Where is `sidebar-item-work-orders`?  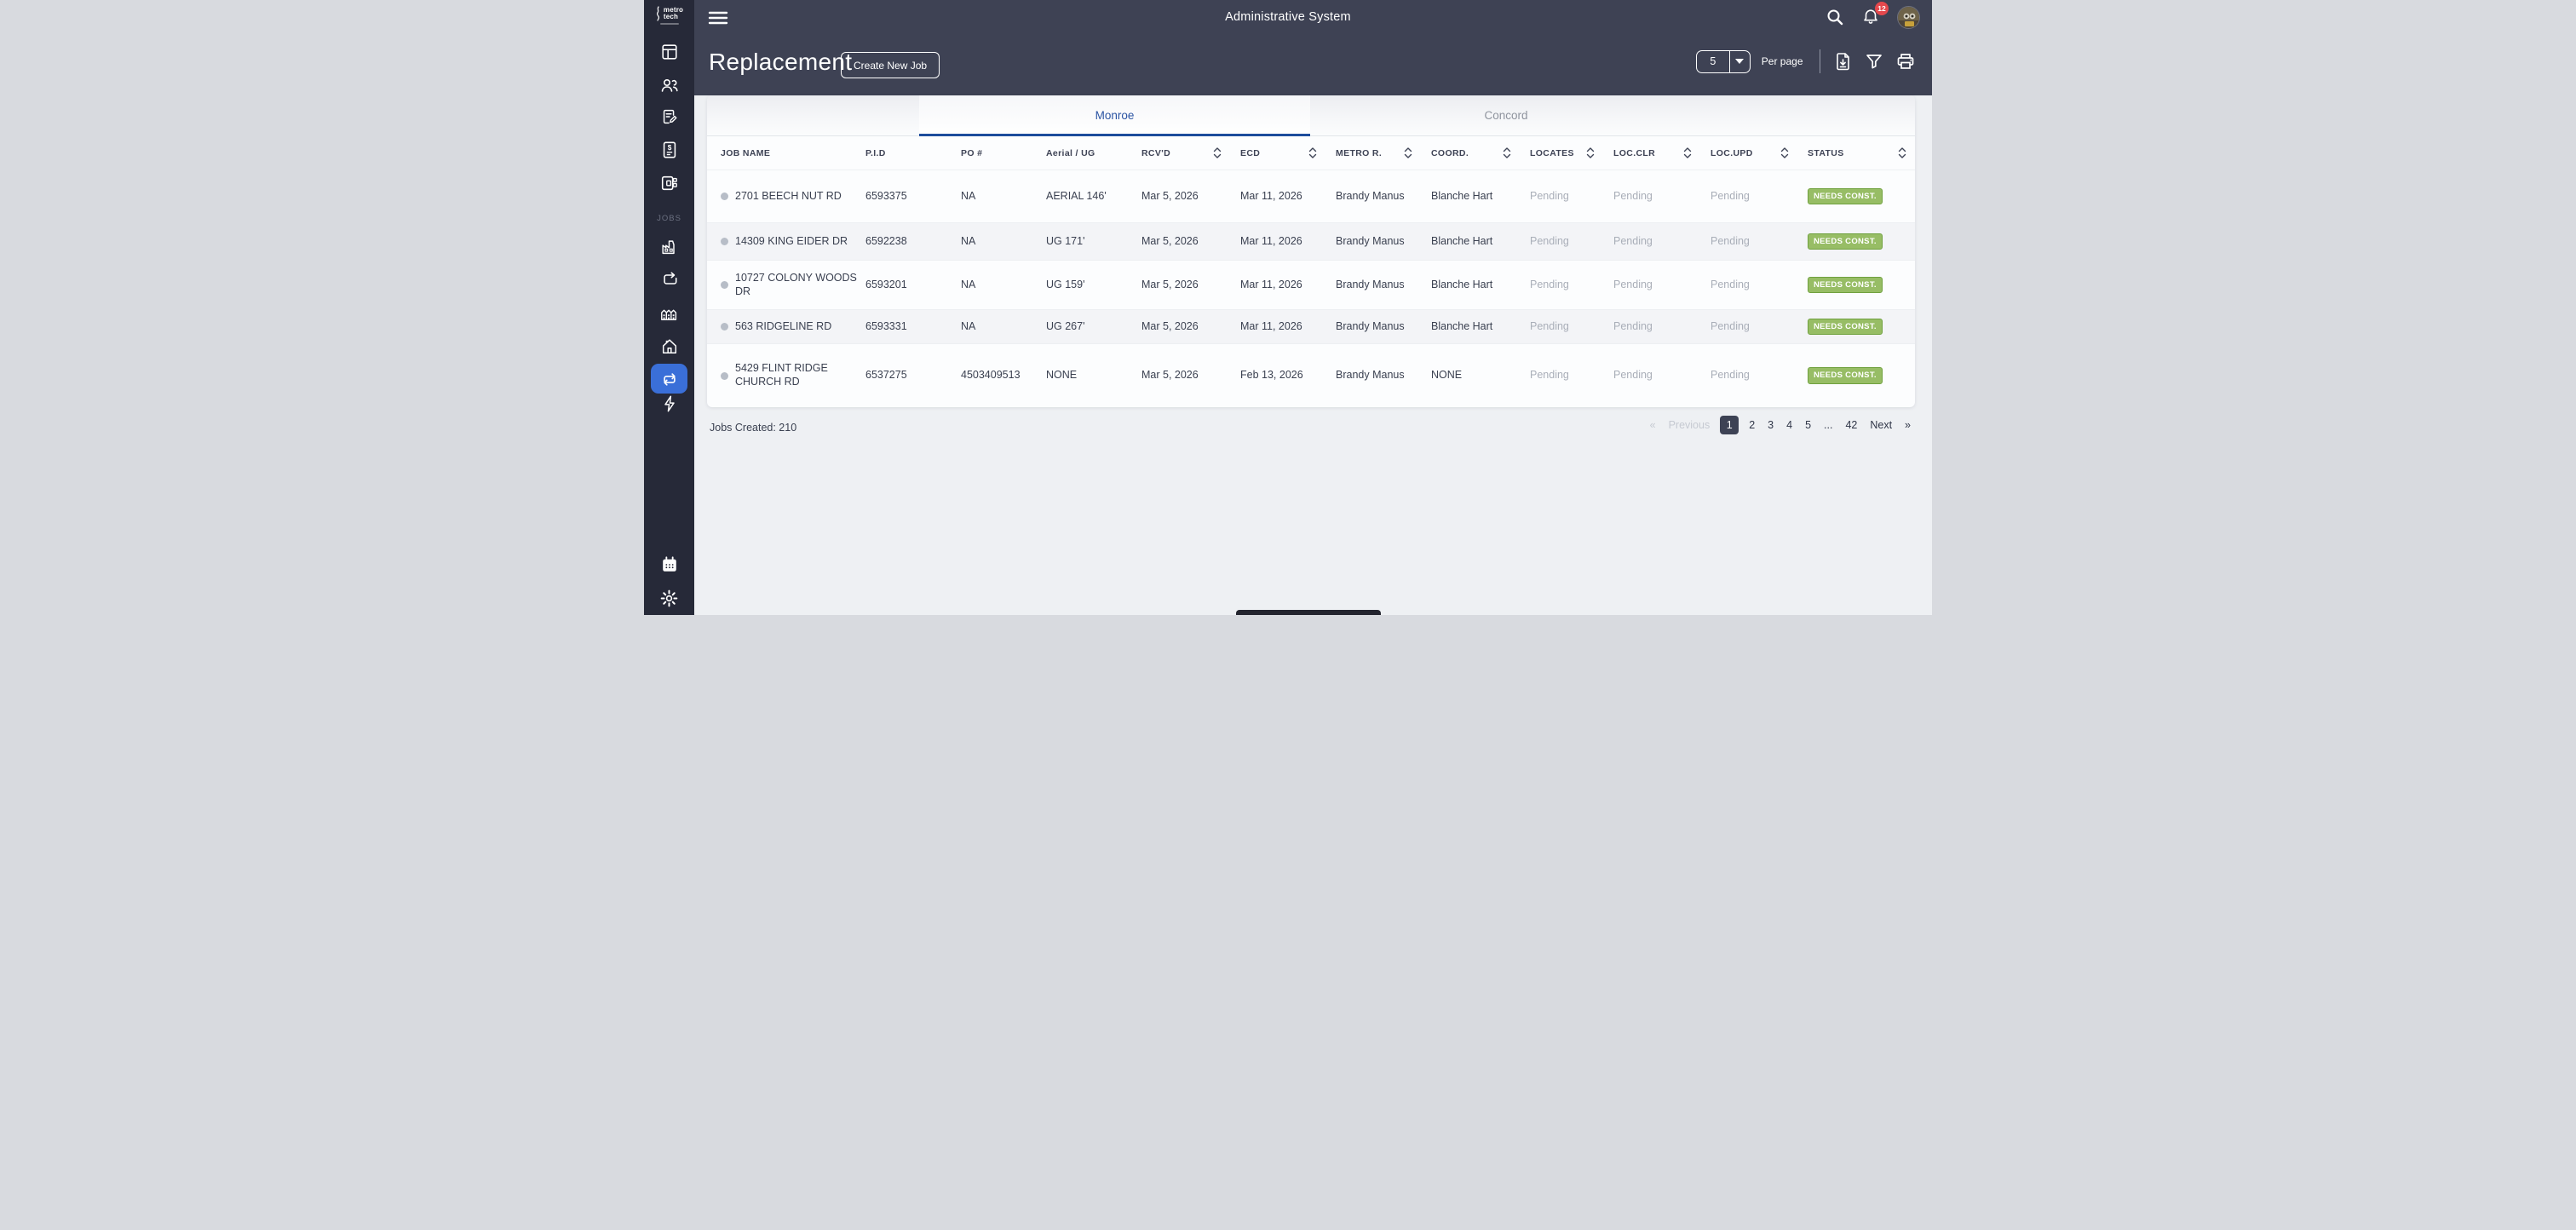
sidebar-item-work-orders is located at coordinates (669, 117).